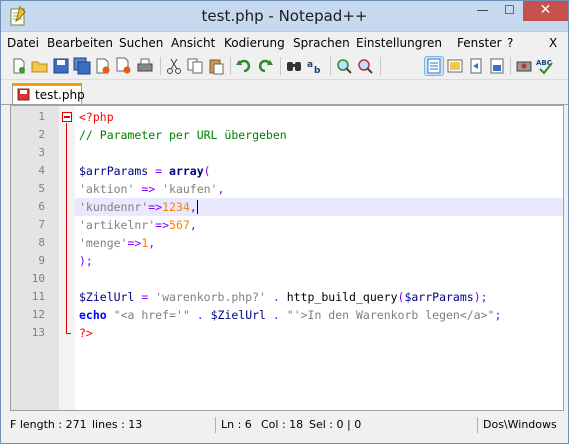  Describe the element at coordinates (151, 315) in the screenshot. I see `code-token: "<a href='"` at that location.